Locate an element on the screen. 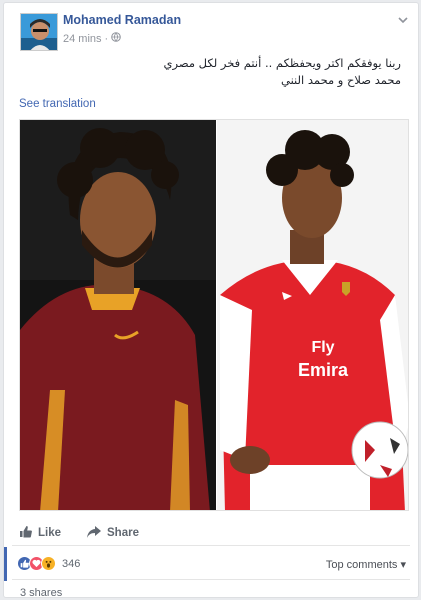 The height and width of the screenshot is (600, 421). reactions-summary: 346 is located at coordinates (48, 563).